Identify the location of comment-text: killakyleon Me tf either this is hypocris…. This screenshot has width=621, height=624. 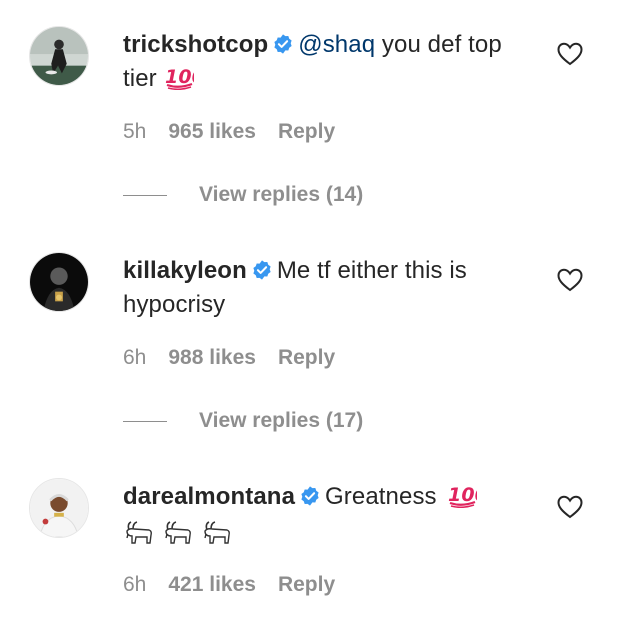
(320, 288).